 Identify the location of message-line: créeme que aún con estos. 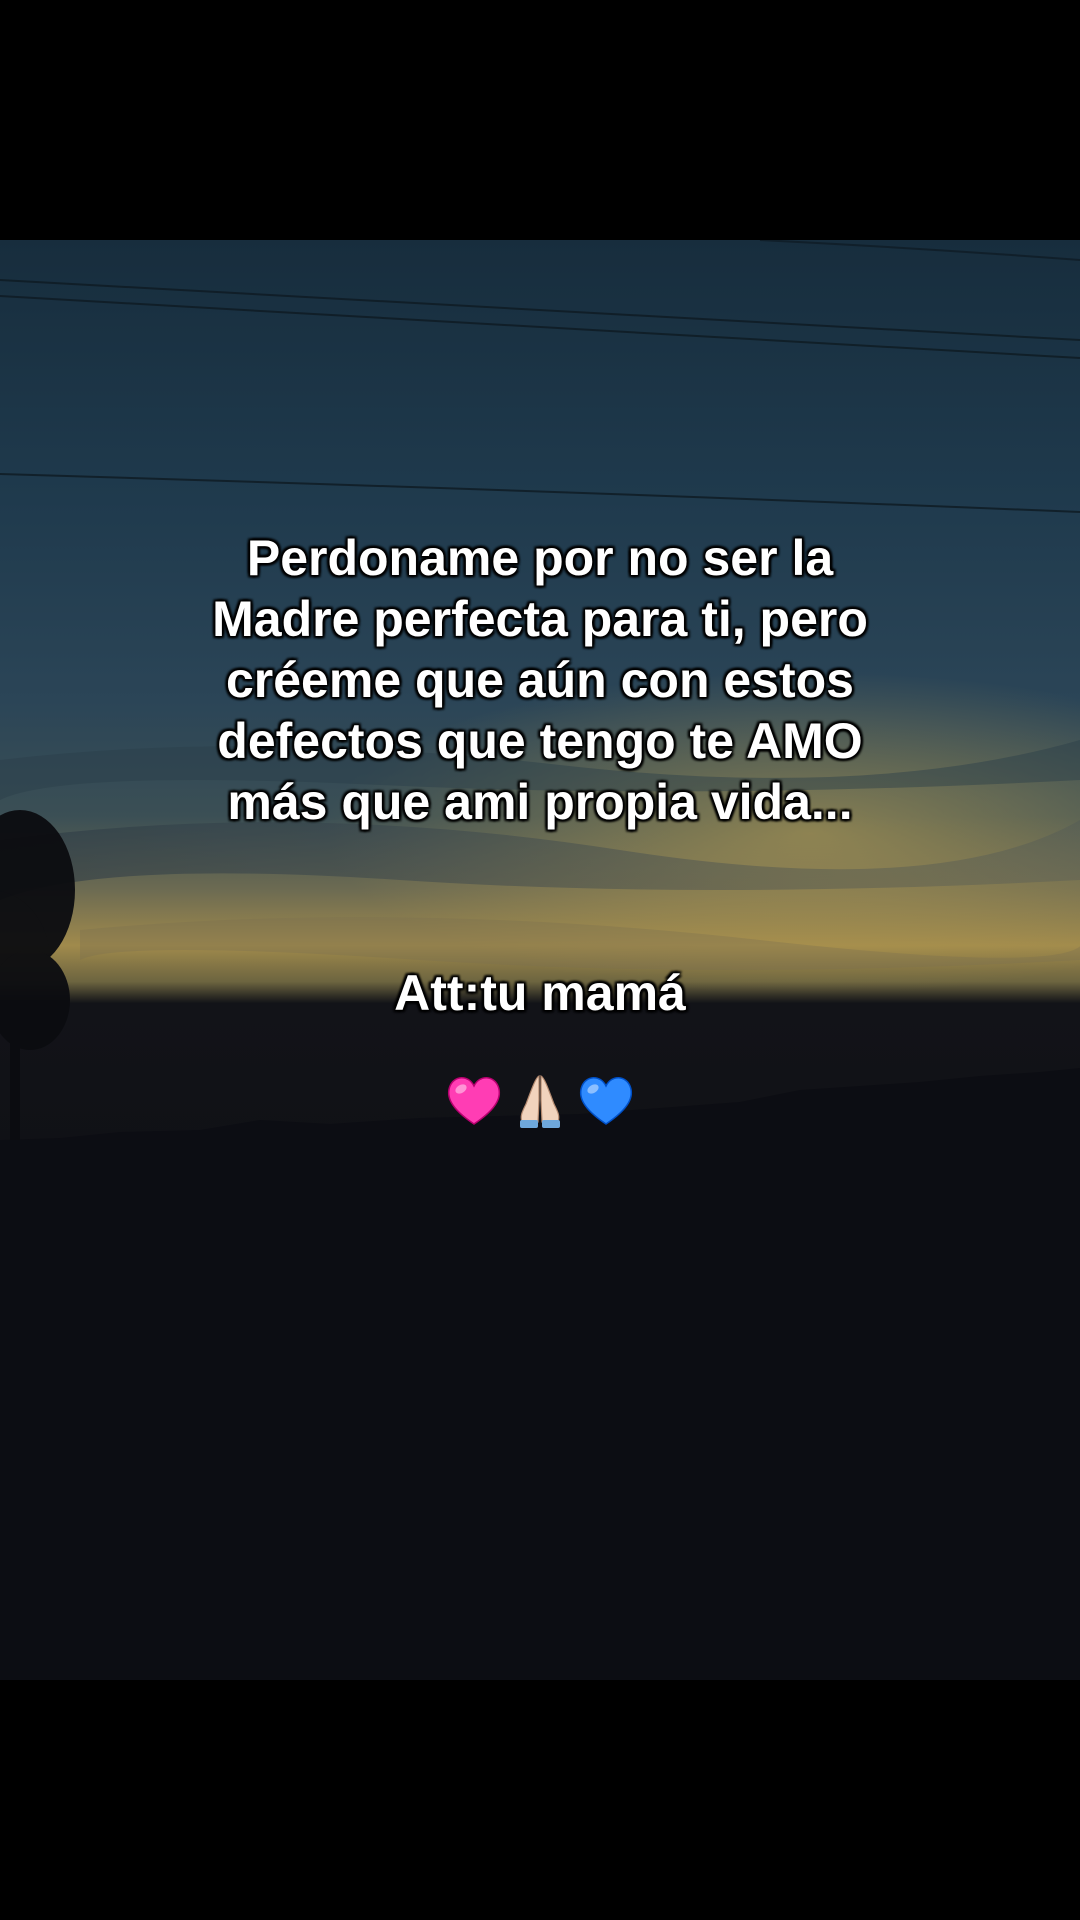
(539, 680).